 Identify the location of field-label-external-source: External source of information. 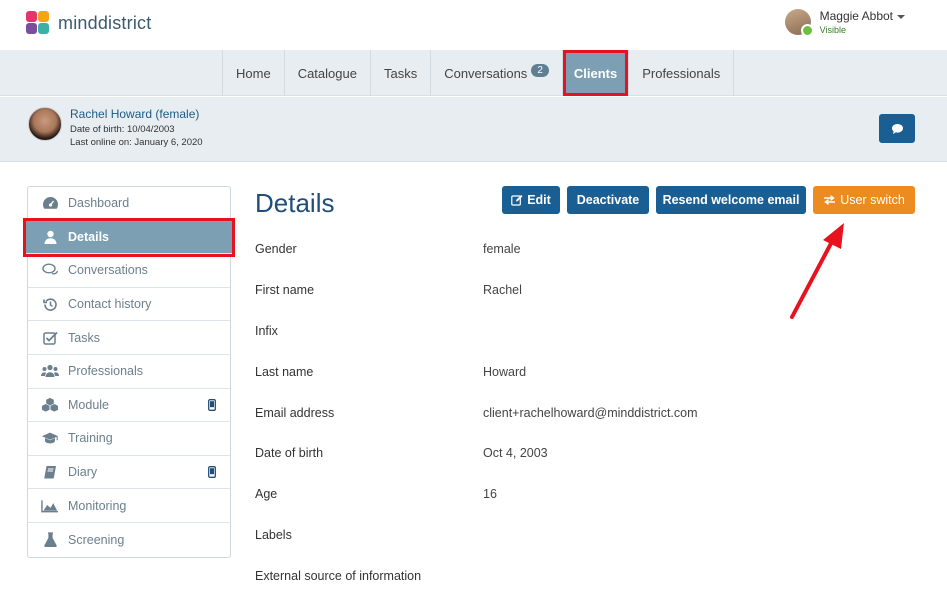
(338, 576).